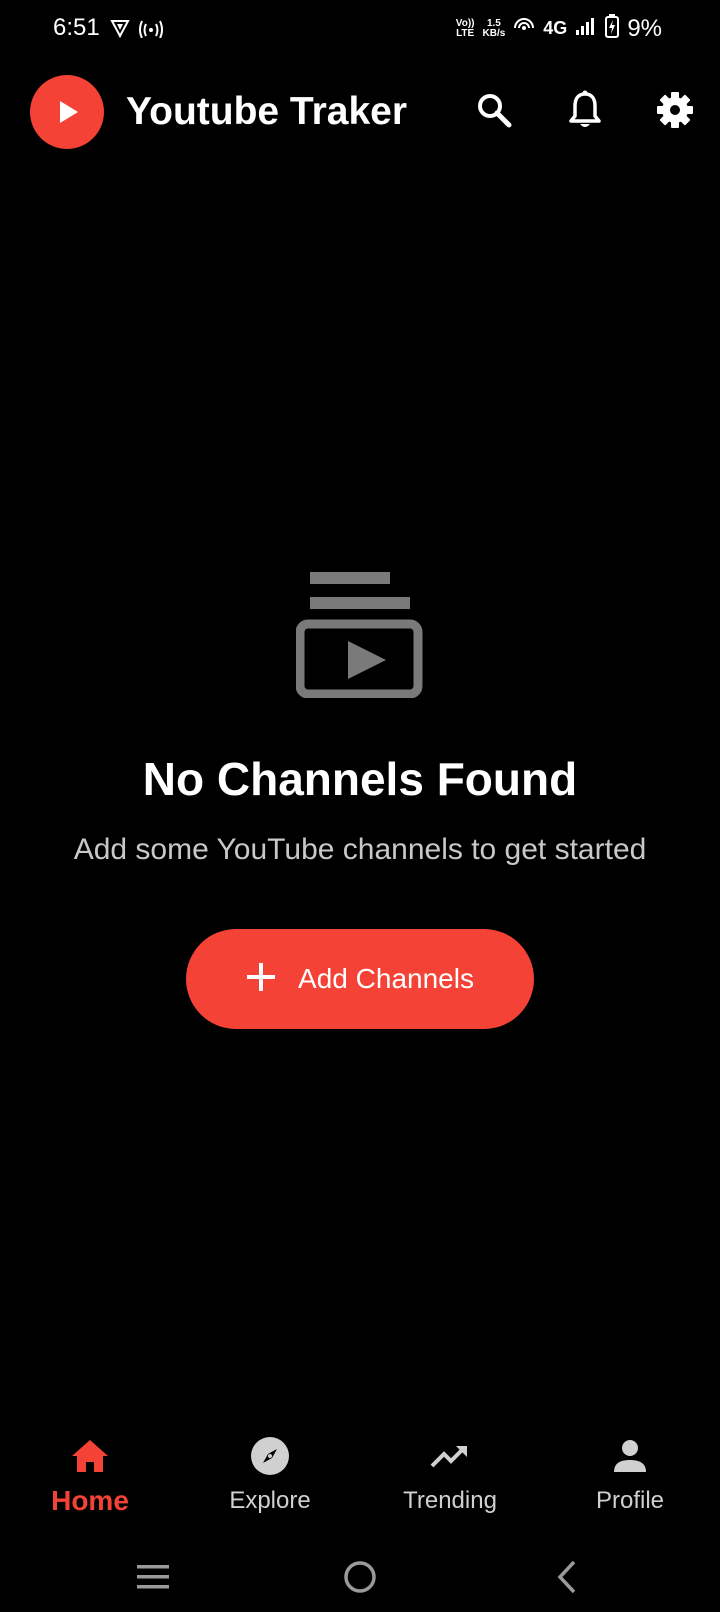  I want to click on nav-label-home: Home, so click(90, 1500).